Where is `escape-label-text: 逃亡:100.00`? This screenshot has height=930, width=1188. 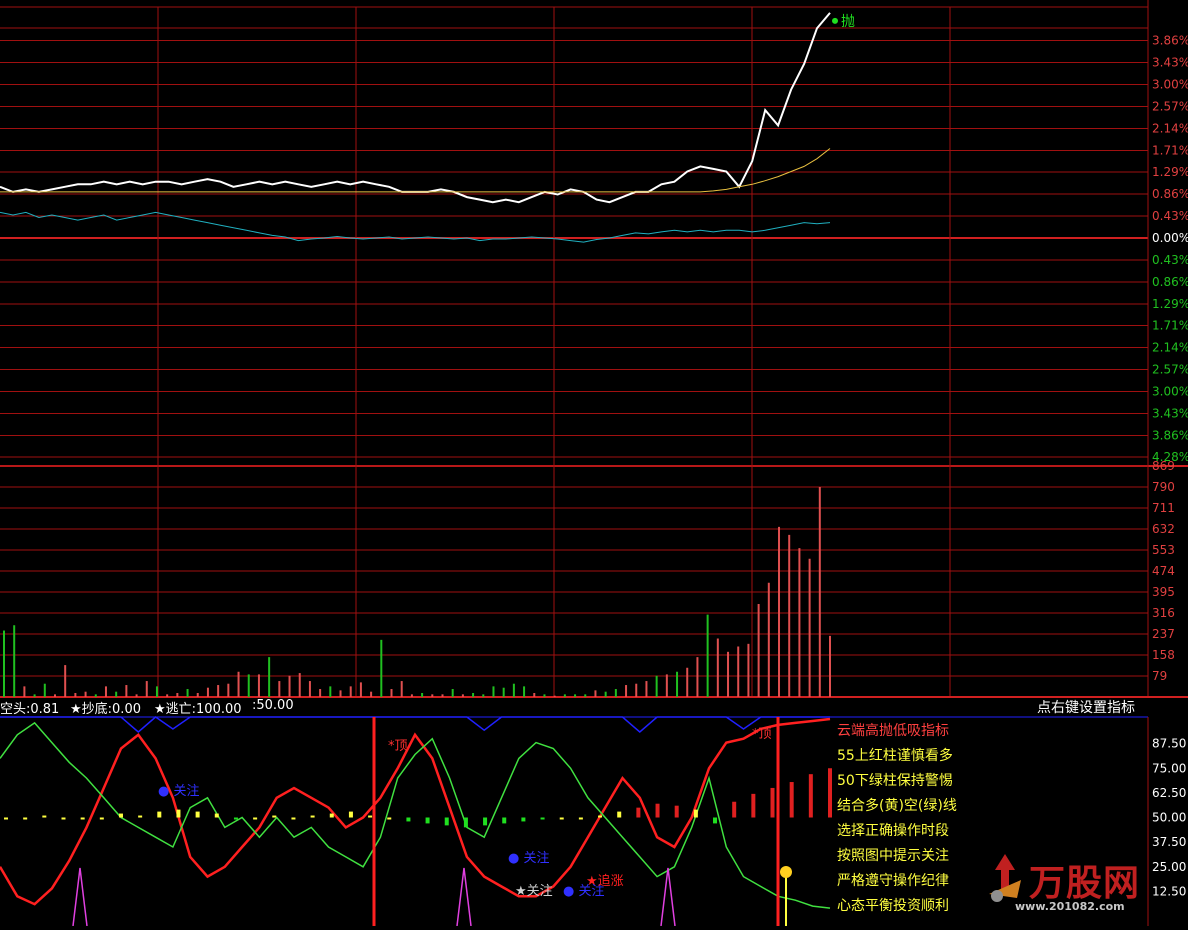
escape-label-text: 逃亡:100.00 is located at coordinates (203, 709).